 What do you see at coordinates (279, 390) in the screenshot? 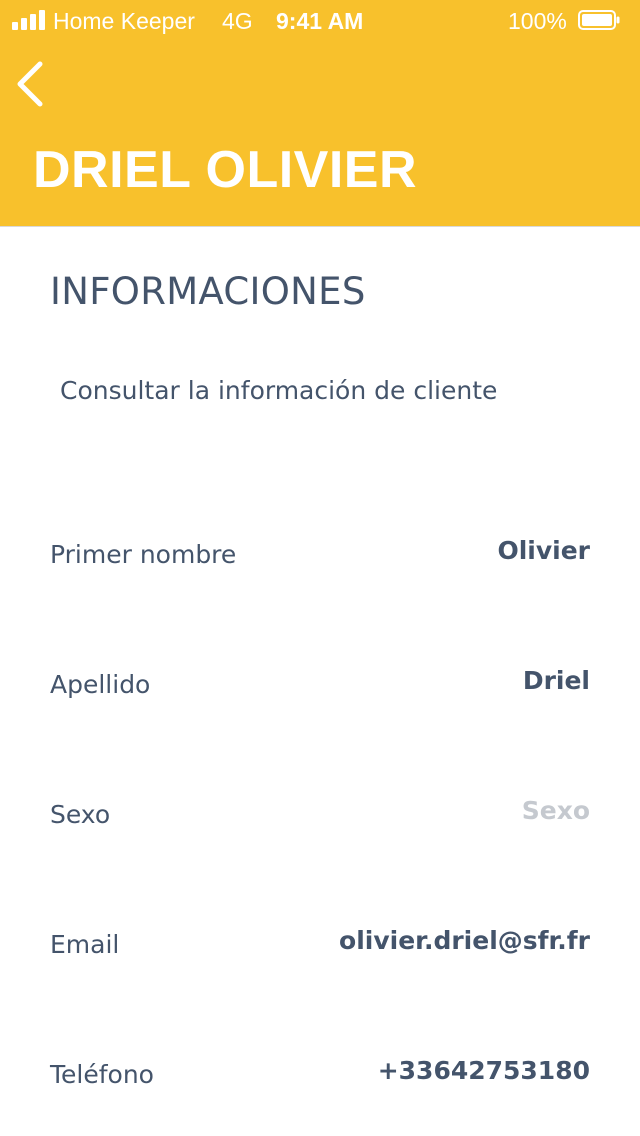
I see `section-description: Consultar la información de cliente` at bounding box center [279, 390].